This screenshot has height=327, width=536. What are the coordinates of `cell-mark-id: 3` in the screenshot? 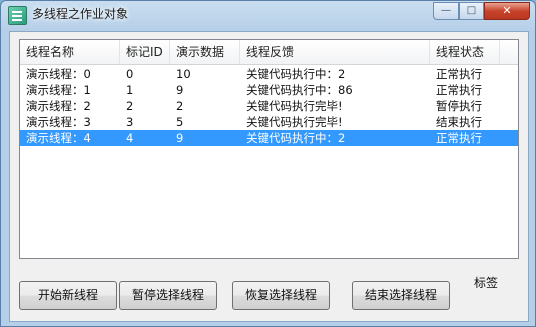 It's located at (130, 122).